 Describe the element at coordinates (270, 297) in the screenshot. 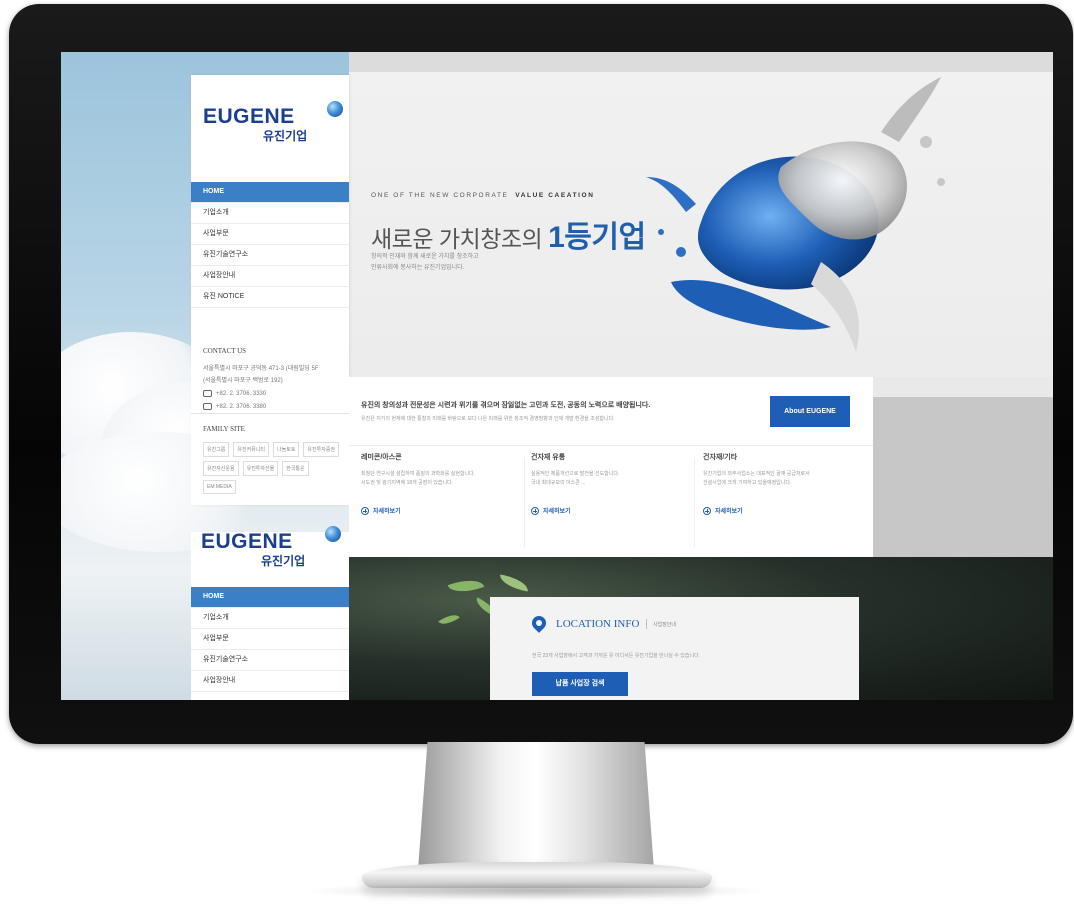

I see `nav-item-notice: 유진 NOTICE` at that location.